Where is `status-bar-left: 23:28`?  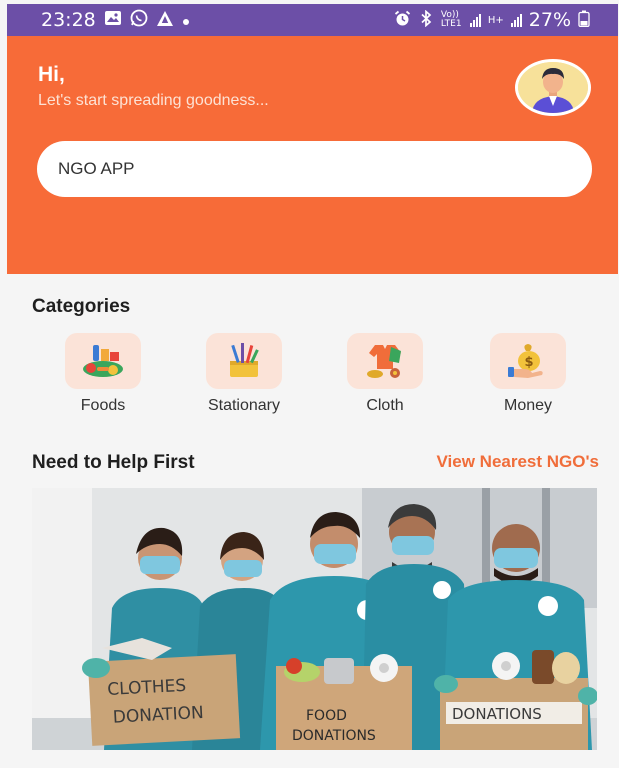 status-bar-left: 23:28 is located at coordinates (115, 20).